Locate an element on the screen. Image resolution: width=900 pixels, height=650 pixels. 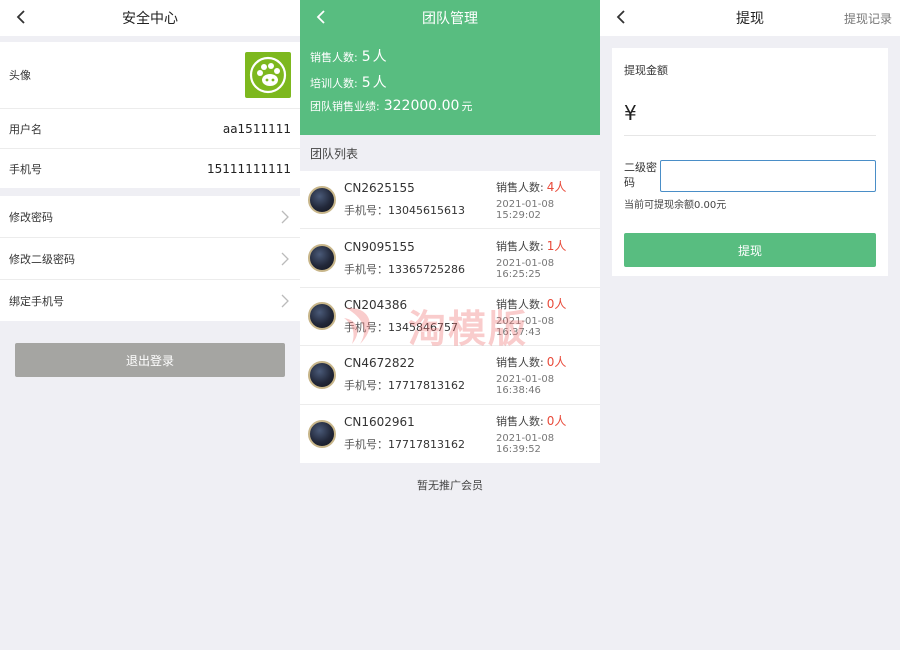
change-secondary-password-item: 修改二级密码 is located at coordinates (150, 259).